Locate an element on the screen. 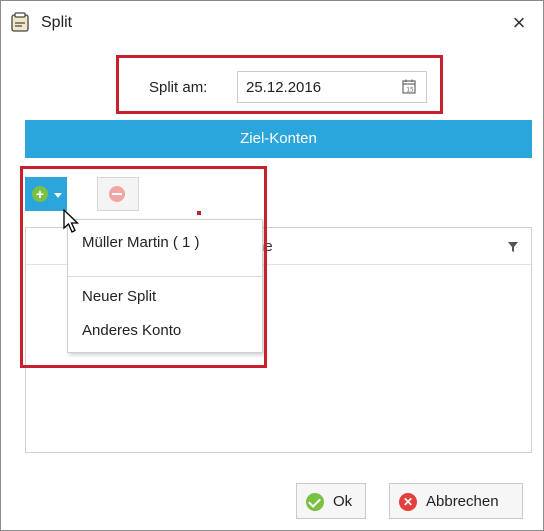  title-bar: Split × is located at coordinates (272, 23).